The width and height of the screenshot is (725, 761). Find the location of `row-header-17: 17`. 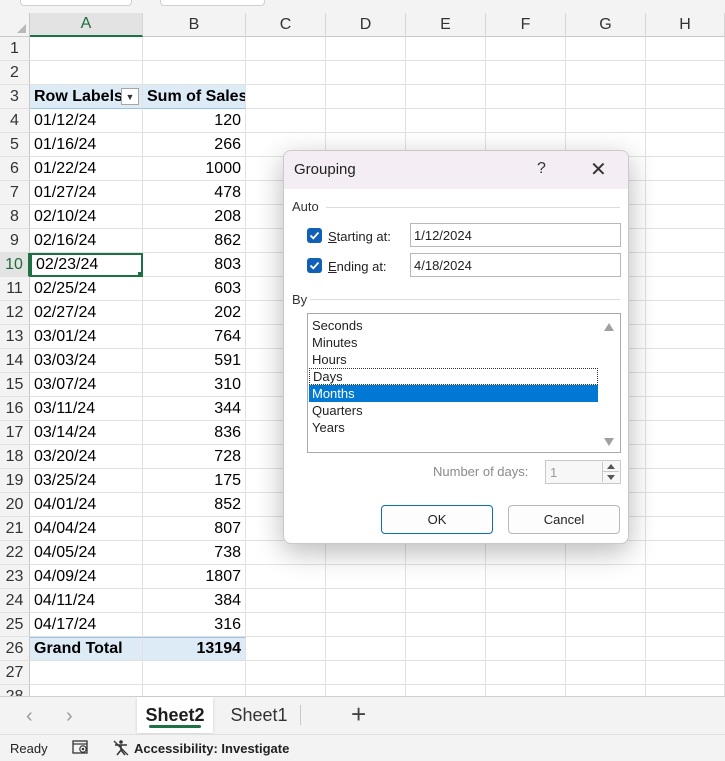

row-header-17: 17 is located at coordinates (15, 433).